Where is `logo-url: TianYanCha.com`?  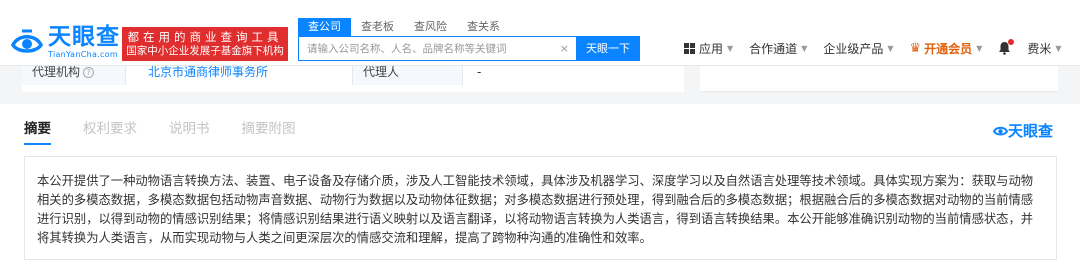 logo-url: TianYanCha.com is located at coordinates (83, 54).